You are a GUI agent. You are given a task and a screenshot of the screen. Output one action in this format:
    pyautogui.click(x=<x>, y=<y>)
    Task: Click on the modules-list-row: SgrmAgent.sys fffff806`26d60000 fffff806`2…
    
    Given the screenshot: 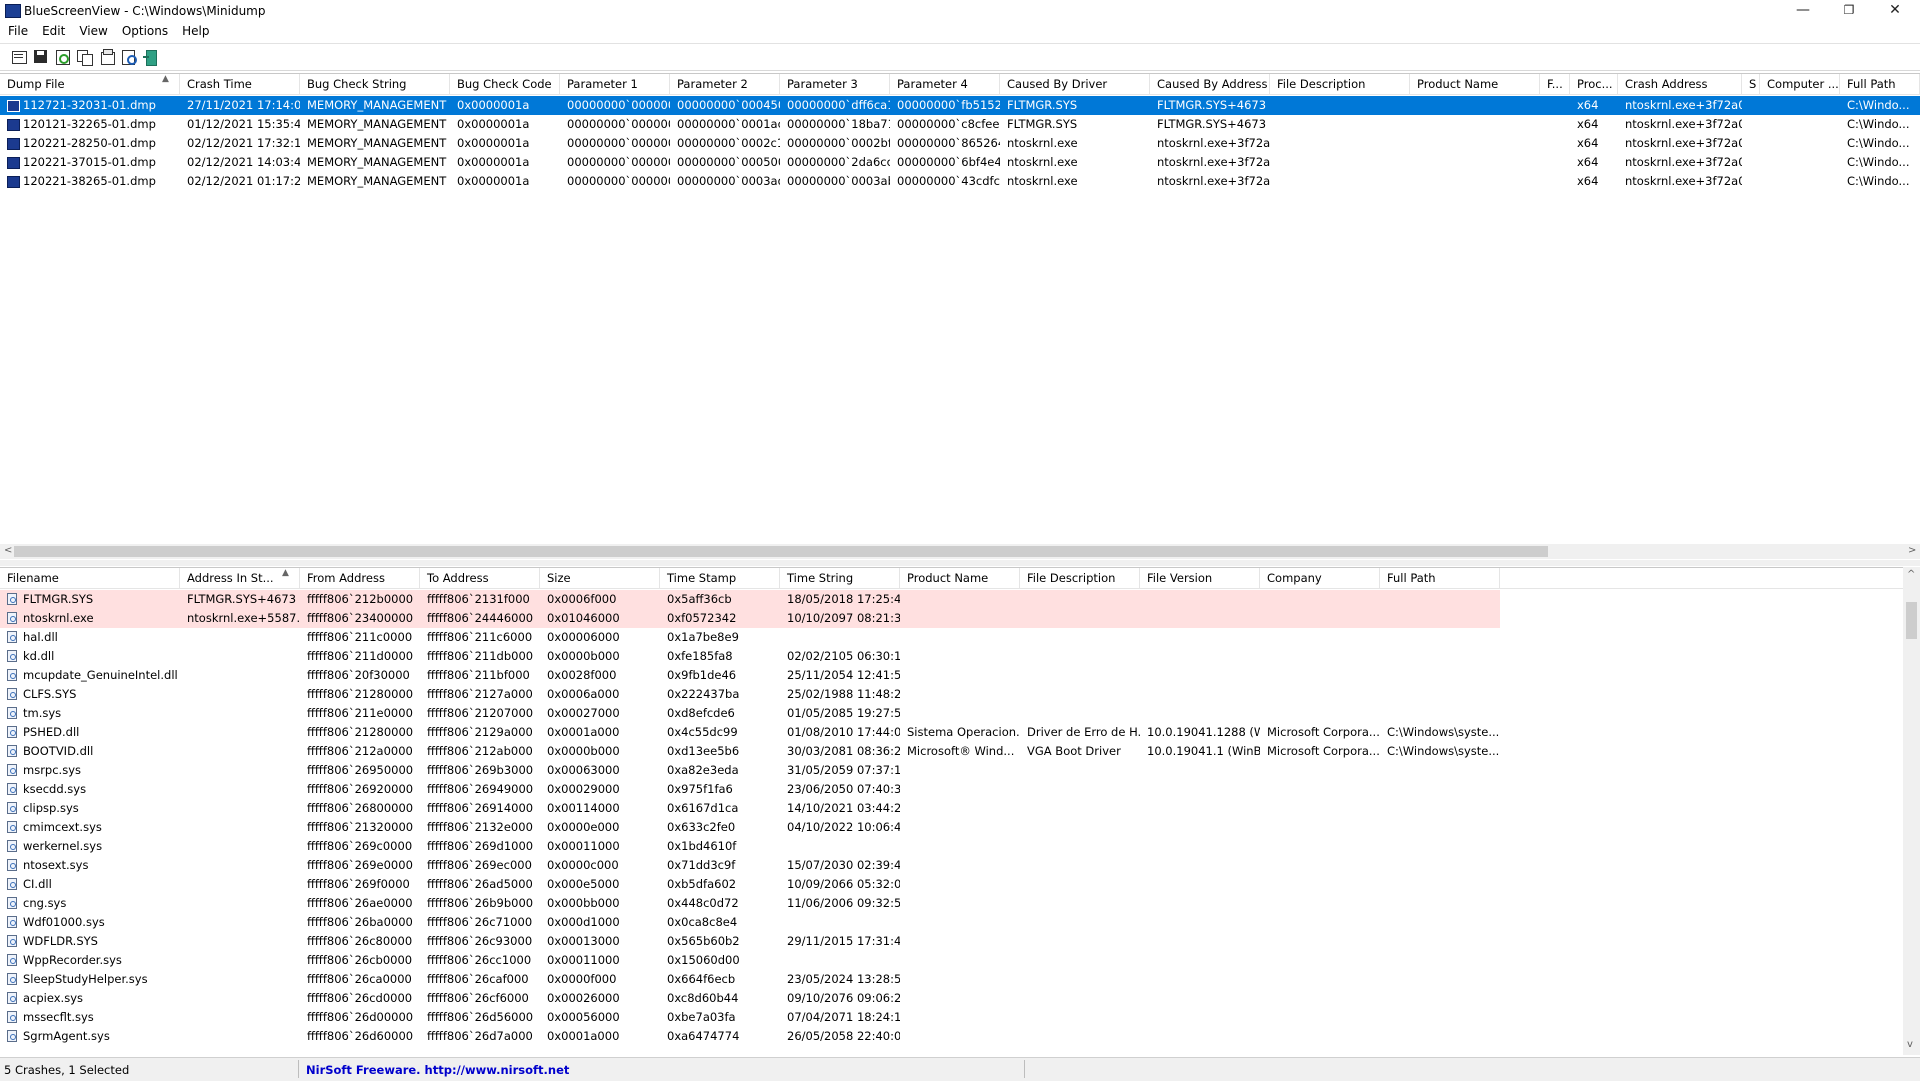 What is the action you would take?
    pyautogui.click(x=750, y=1036)
    